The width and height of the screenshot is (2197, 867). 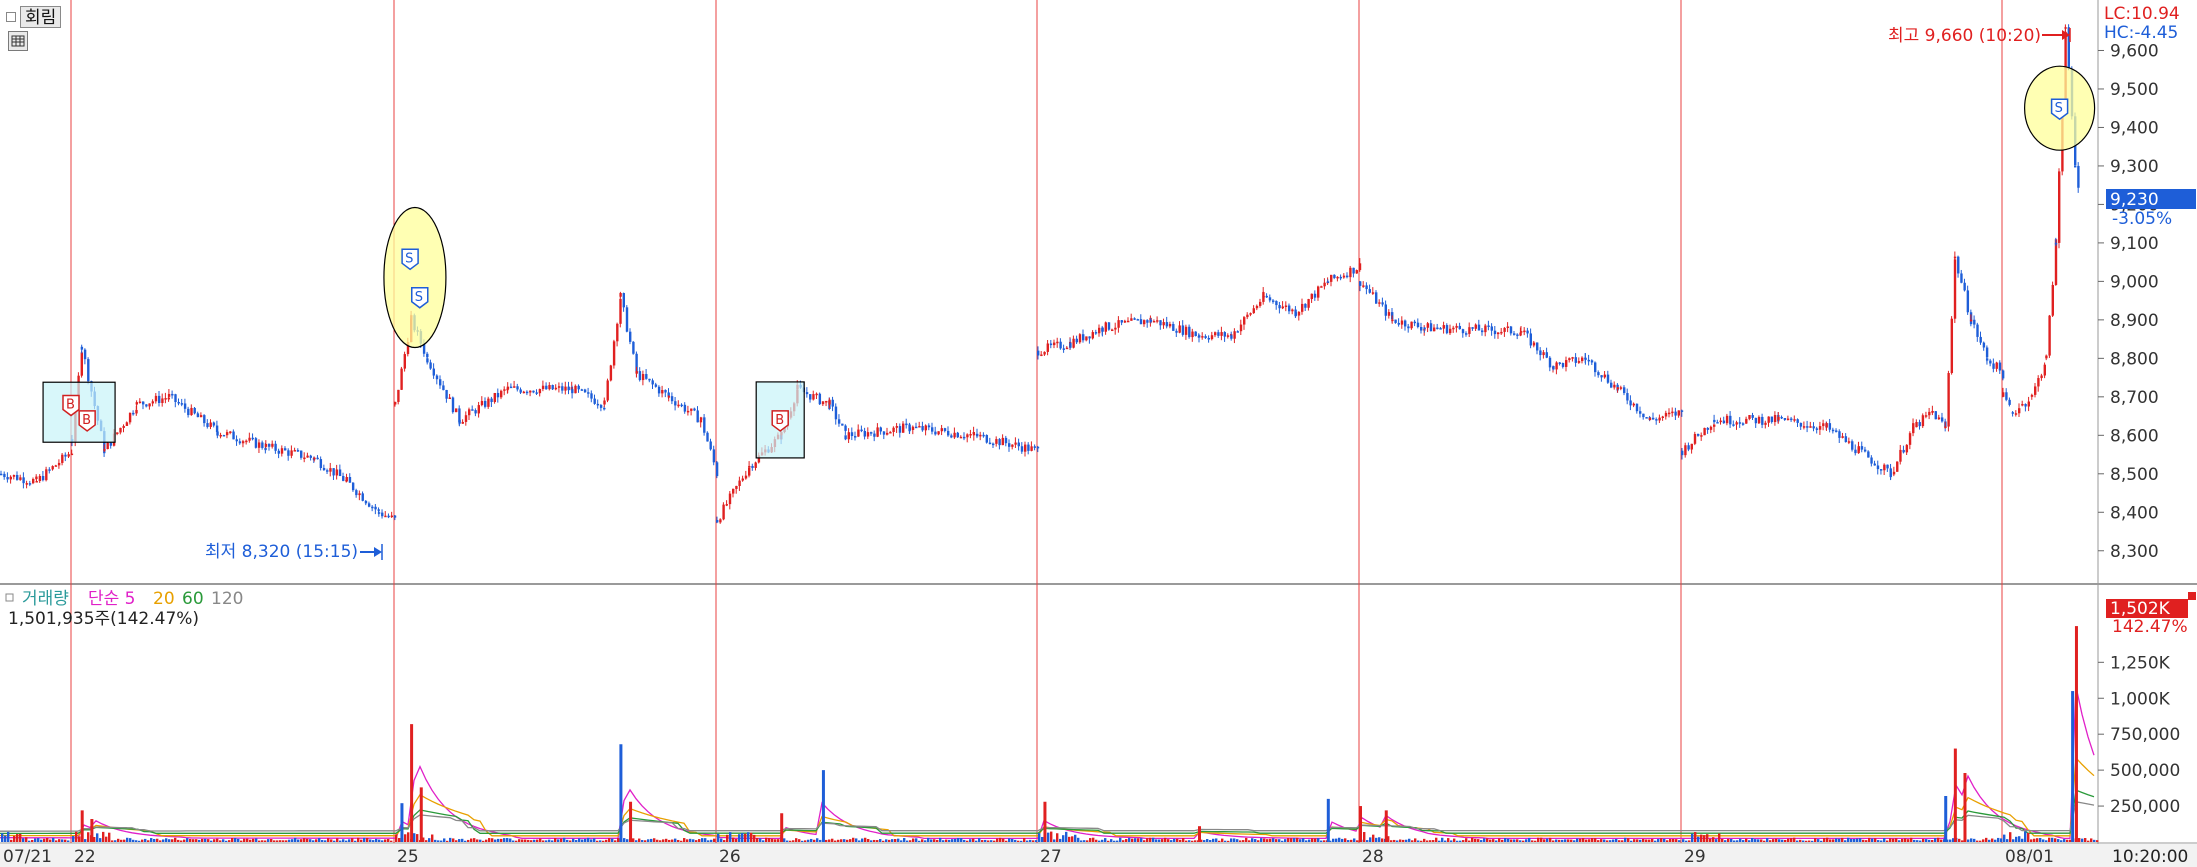 I want to click on grid-icon, so click(x=18, y=41).